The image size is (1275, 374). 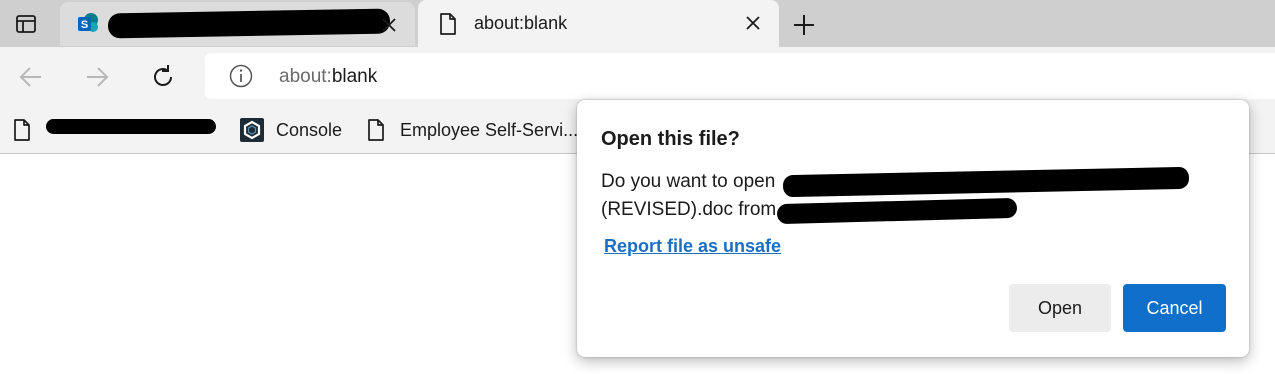 I want to click on forward-button, so click(x=97, y=77).